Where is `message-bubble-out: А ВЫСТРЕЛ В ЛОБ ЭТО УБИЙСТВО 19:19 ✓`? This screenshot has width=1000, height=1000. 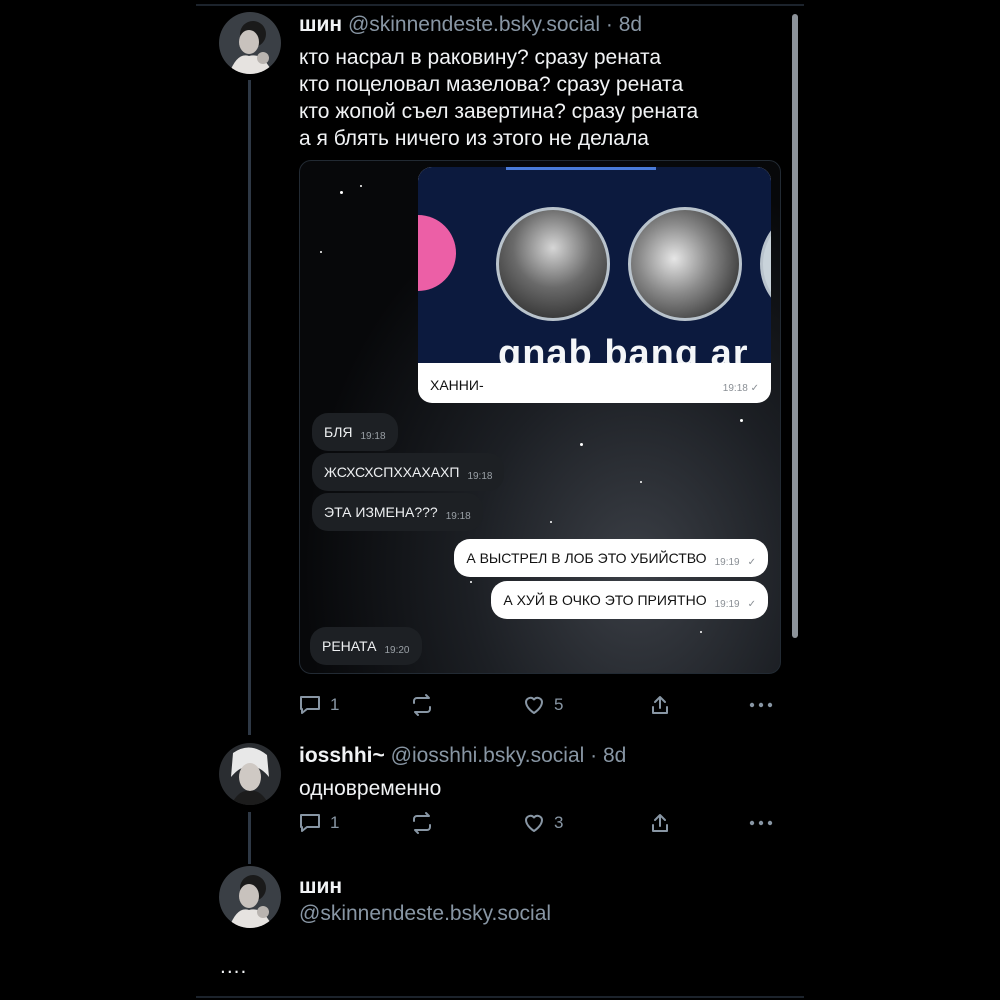
message-bubble-out: А ВЫСТРЕЛ В ЛОБ ЭТО УБИЙСТВО 19:19 ✓ is located at coordinates (611, 558).